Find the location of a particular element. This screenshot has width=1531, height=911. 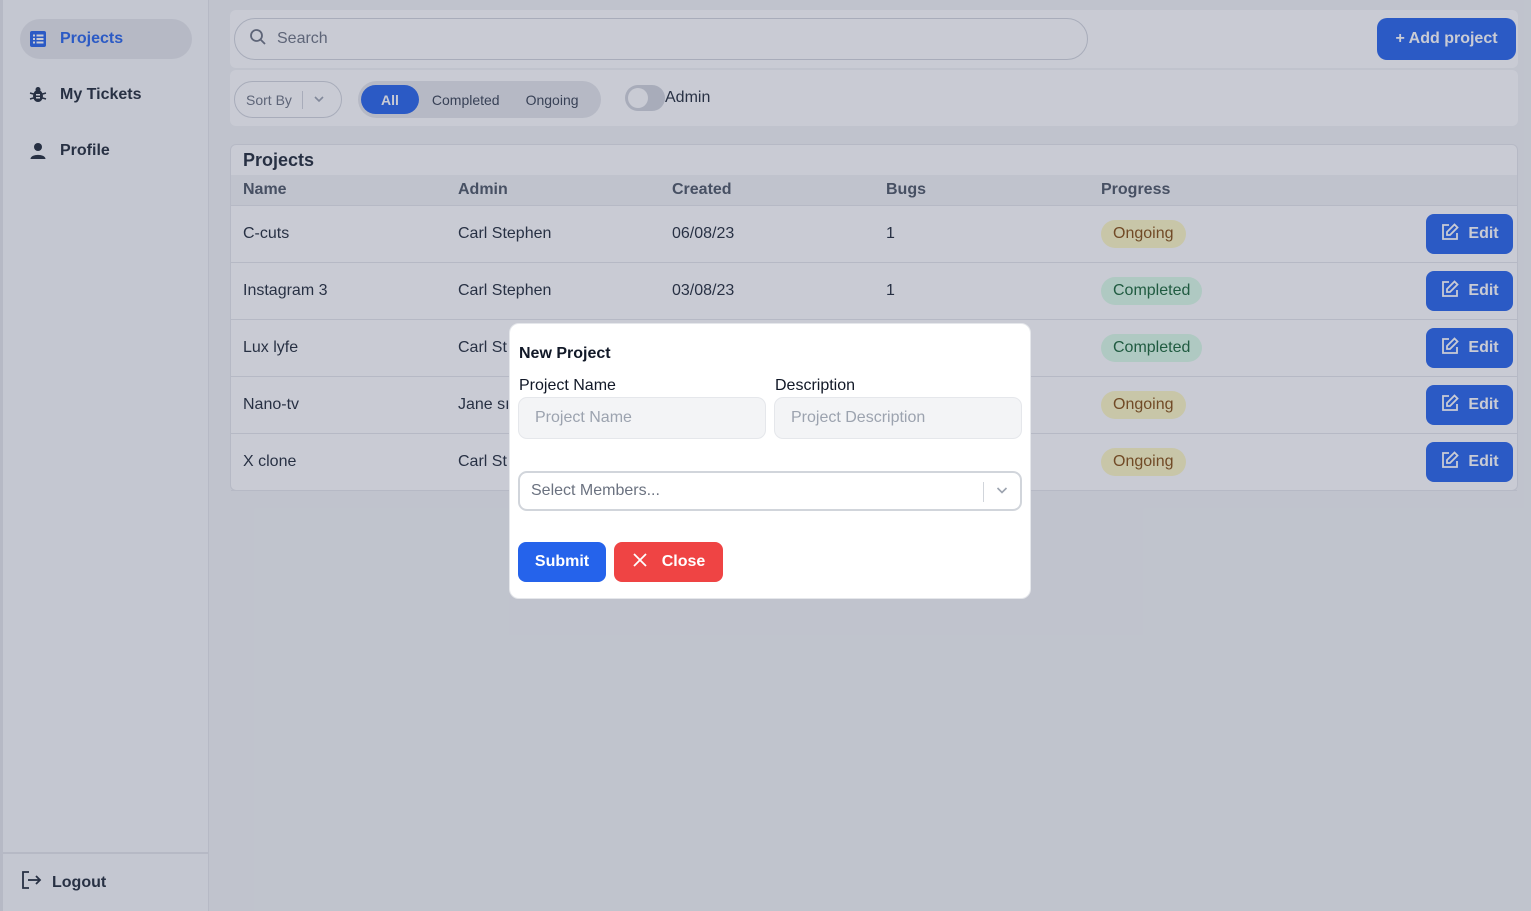

project-name-label: Project Name is located at coordinates (567, 385).